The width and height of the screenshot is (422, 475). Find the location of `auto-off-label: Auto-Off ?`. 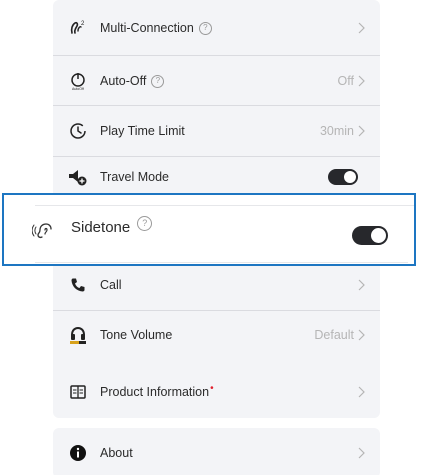

auto-off-label: Auto-Off ? is located at coordinates (132, 81).